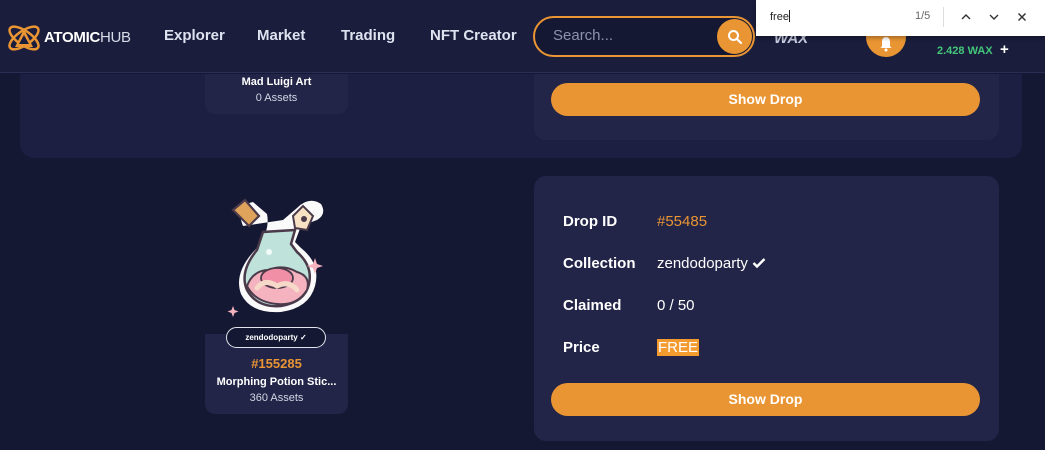  Describe the element at coordinates (194, 35) in the screenshot. I see `nav-explorer: Explorer` at that location.